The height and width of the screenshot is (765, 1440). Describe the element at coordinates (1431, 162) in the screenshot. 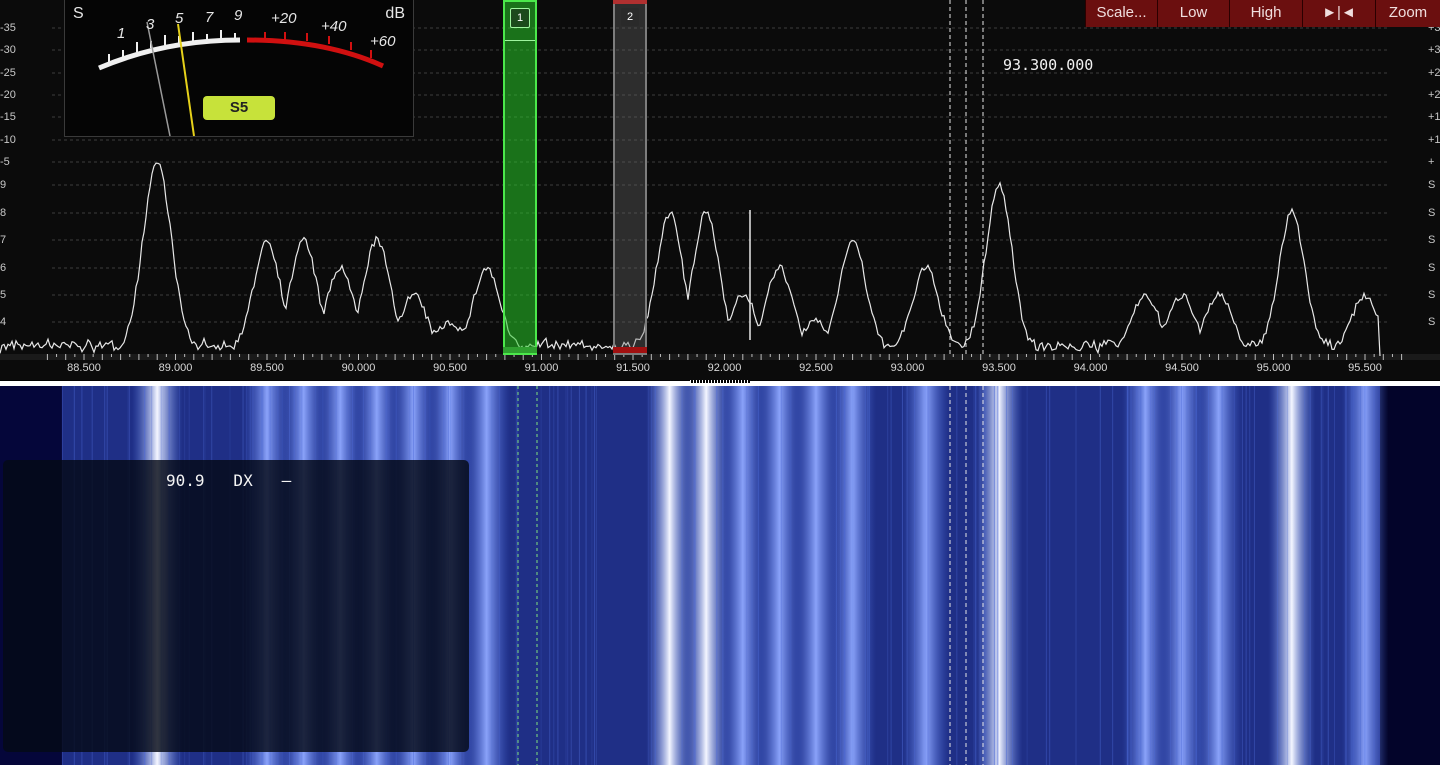

I see `right-axis-label: +` at that location.